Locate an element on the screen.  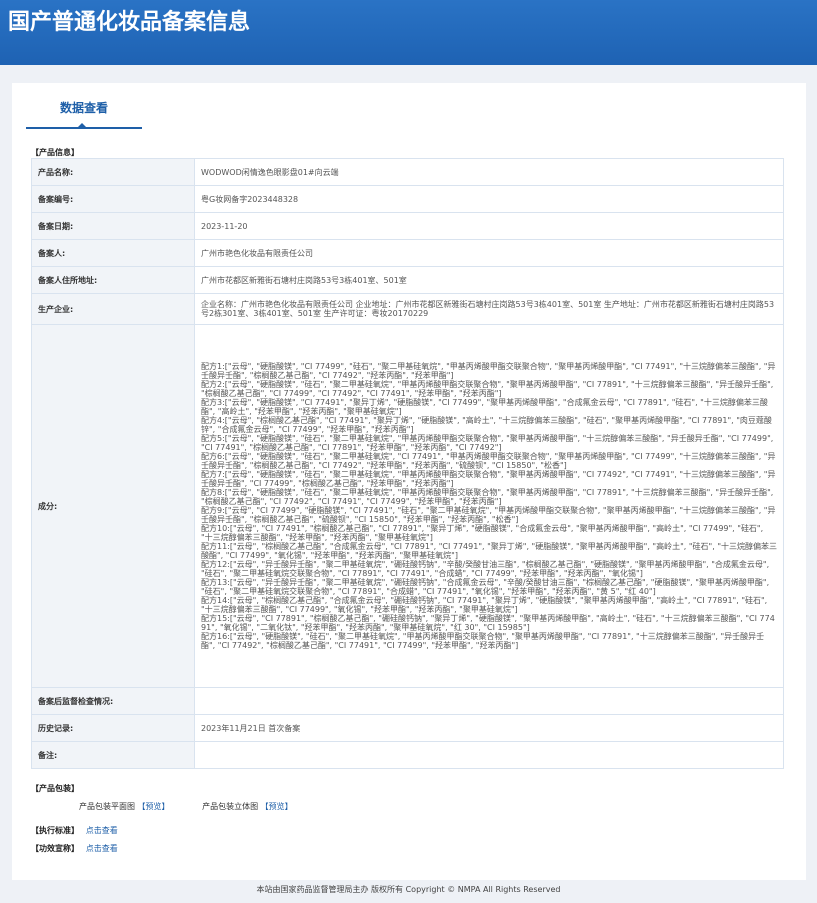
package-stereo-label: 产品包装立体图 is located at coordinates (230, 806).